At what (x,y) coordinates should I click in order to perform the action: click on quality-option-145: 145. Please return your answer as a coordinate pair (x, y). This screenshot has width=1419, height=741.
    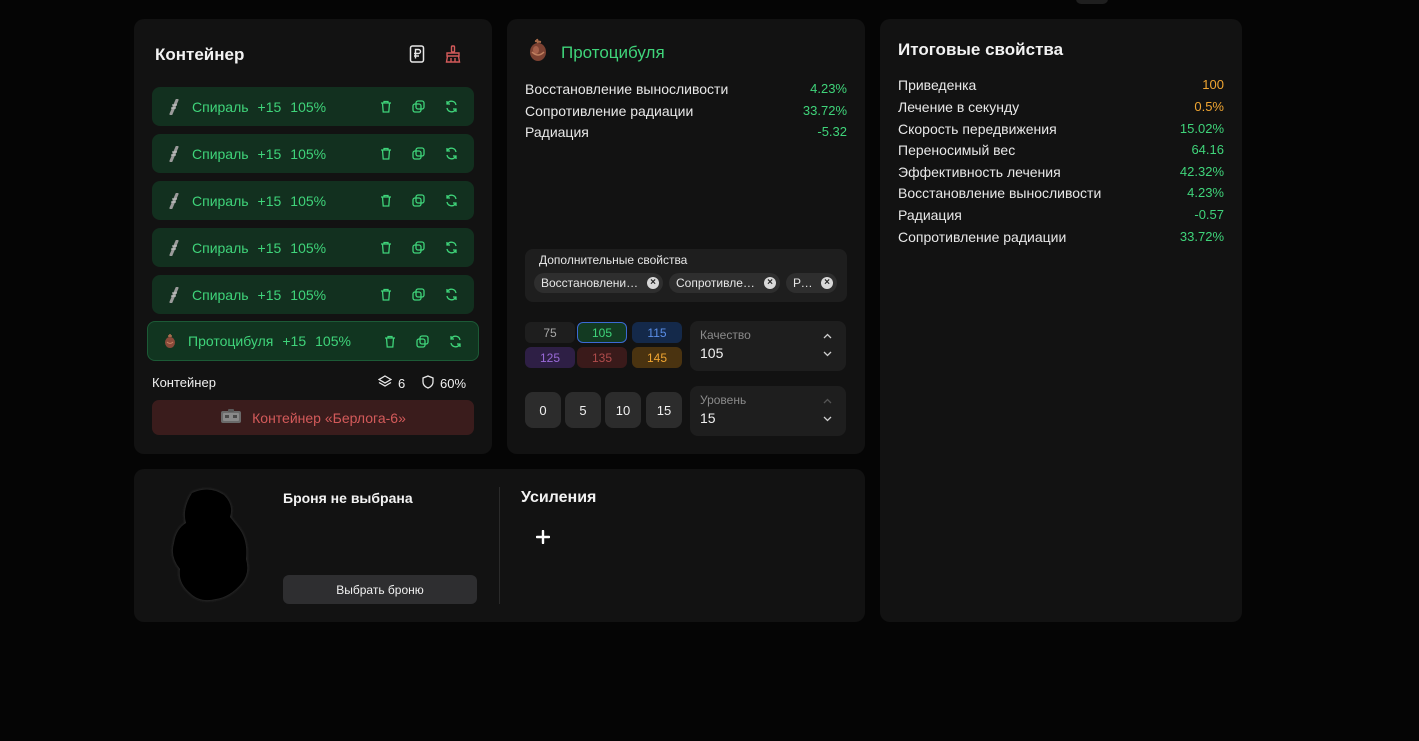
    Looking at the image, I should click on (657, 357).